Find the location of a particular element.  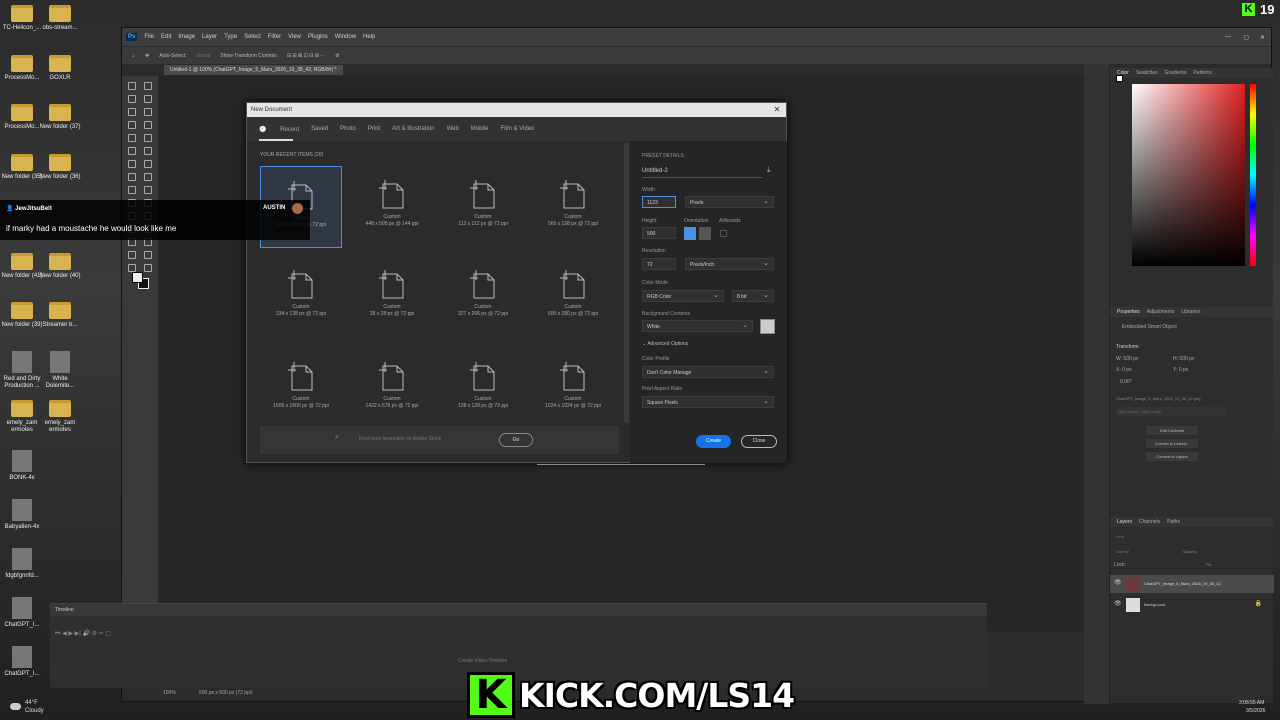

menu-image: Image is located at coordinates (186, 37).